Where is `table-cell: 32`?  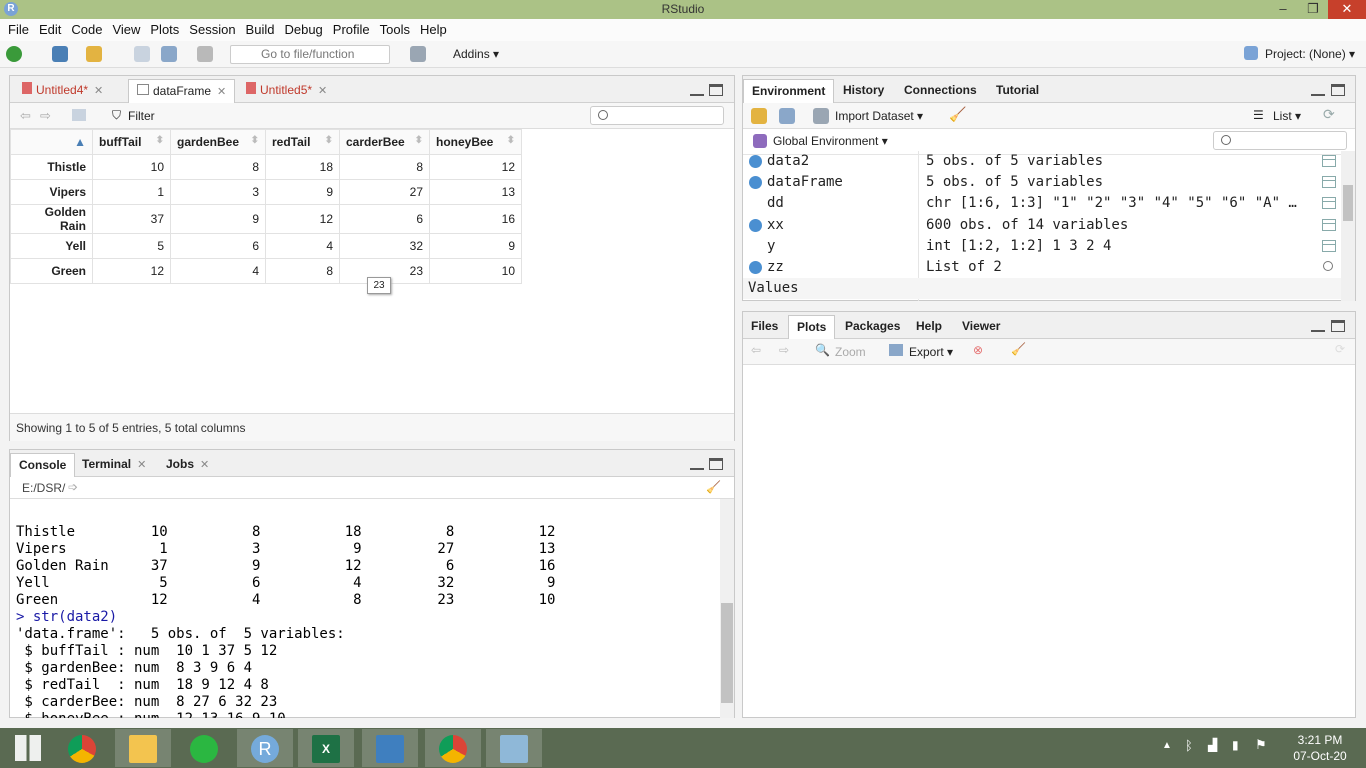
table-cell: 32 is located at coordinates (384, 246).